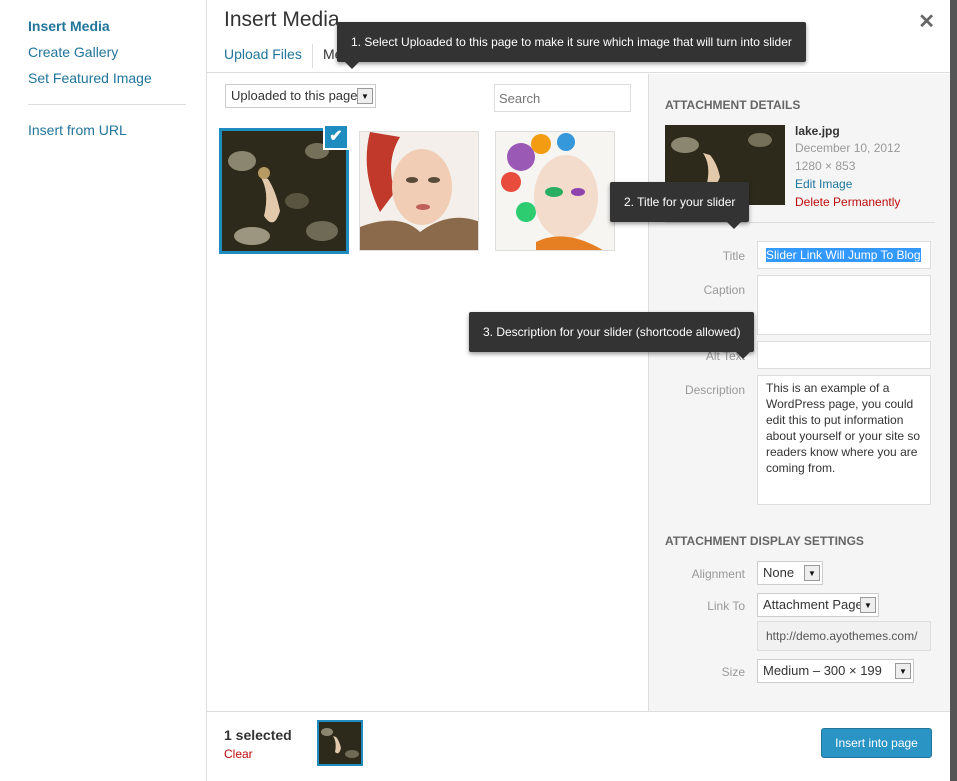 This screenshot has height=781, width=957. Describe the element at coordinates (69, 26) in the screenshot. I see `menu-item-insert-media: Insert Media` at that location.